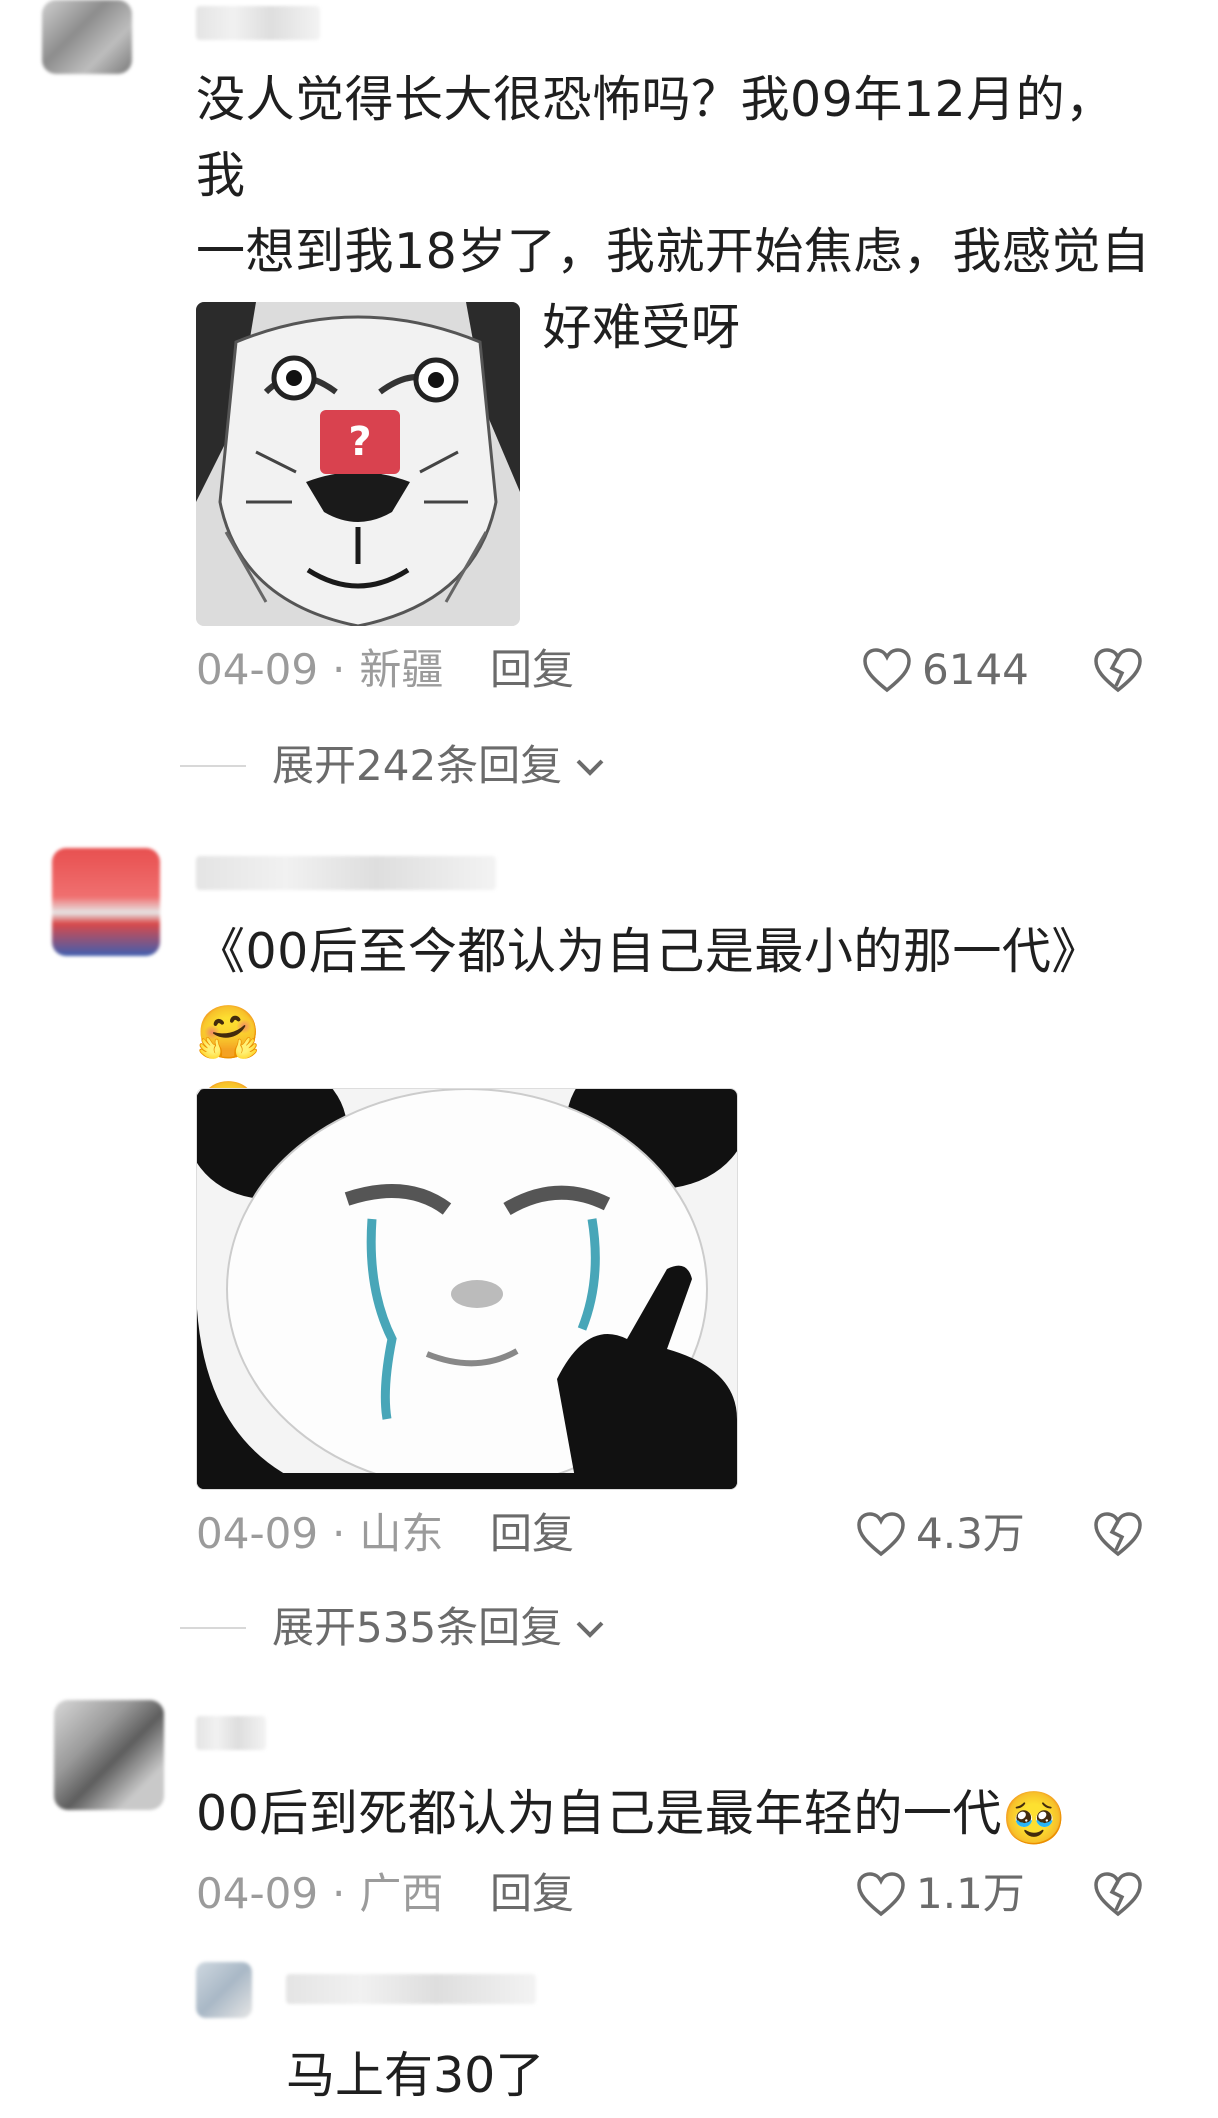 The height and width of the screenshot is (2118, 1218). I want to click on comment-line: 一想到我18岁了，我就开始焦虑，我感觉自, so click(673, 251).